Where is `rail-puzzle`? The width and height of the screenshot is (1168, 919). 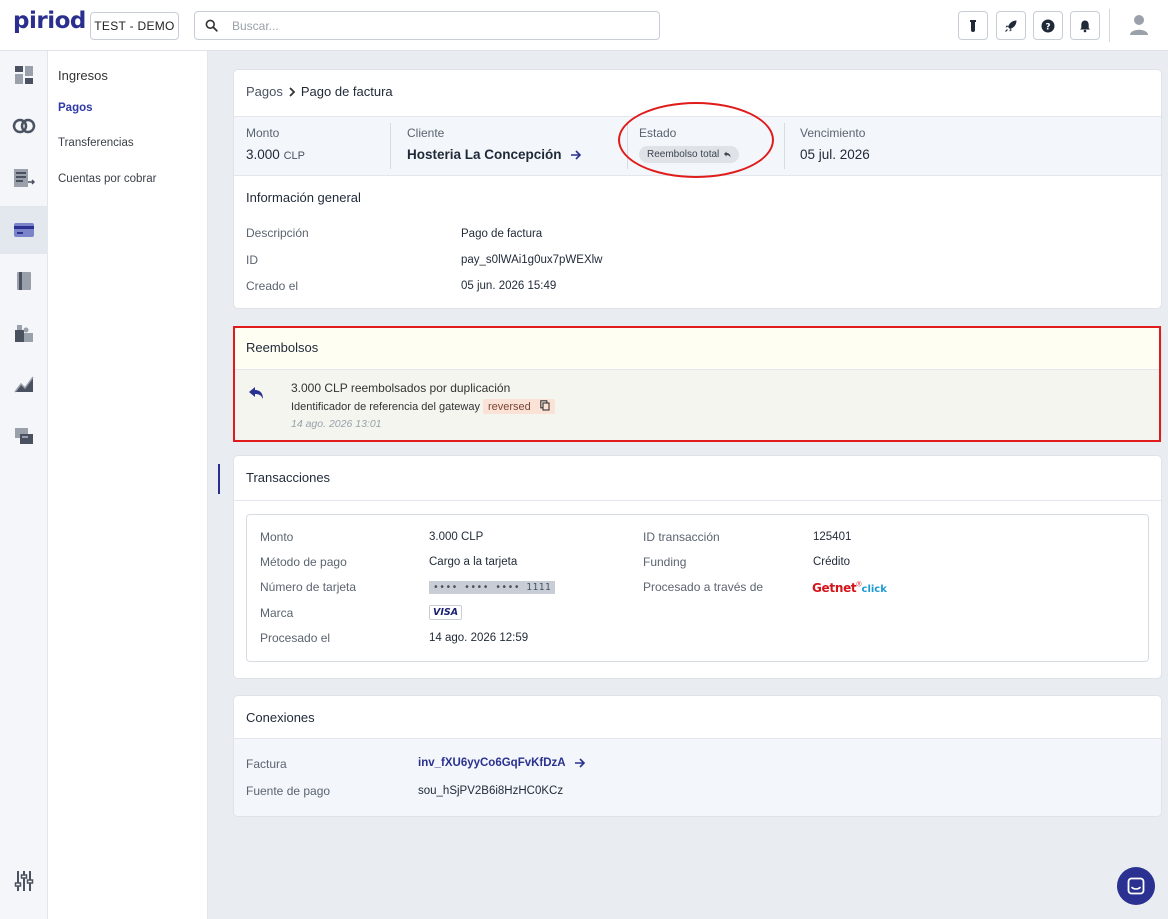
rail-puzzle is located at coordinates (24, 333).